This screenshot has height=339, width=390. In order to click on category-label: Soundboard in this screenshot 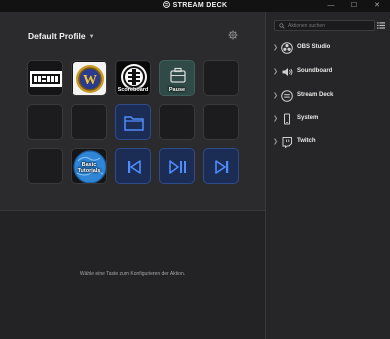, I will do `click(315, 71)`.